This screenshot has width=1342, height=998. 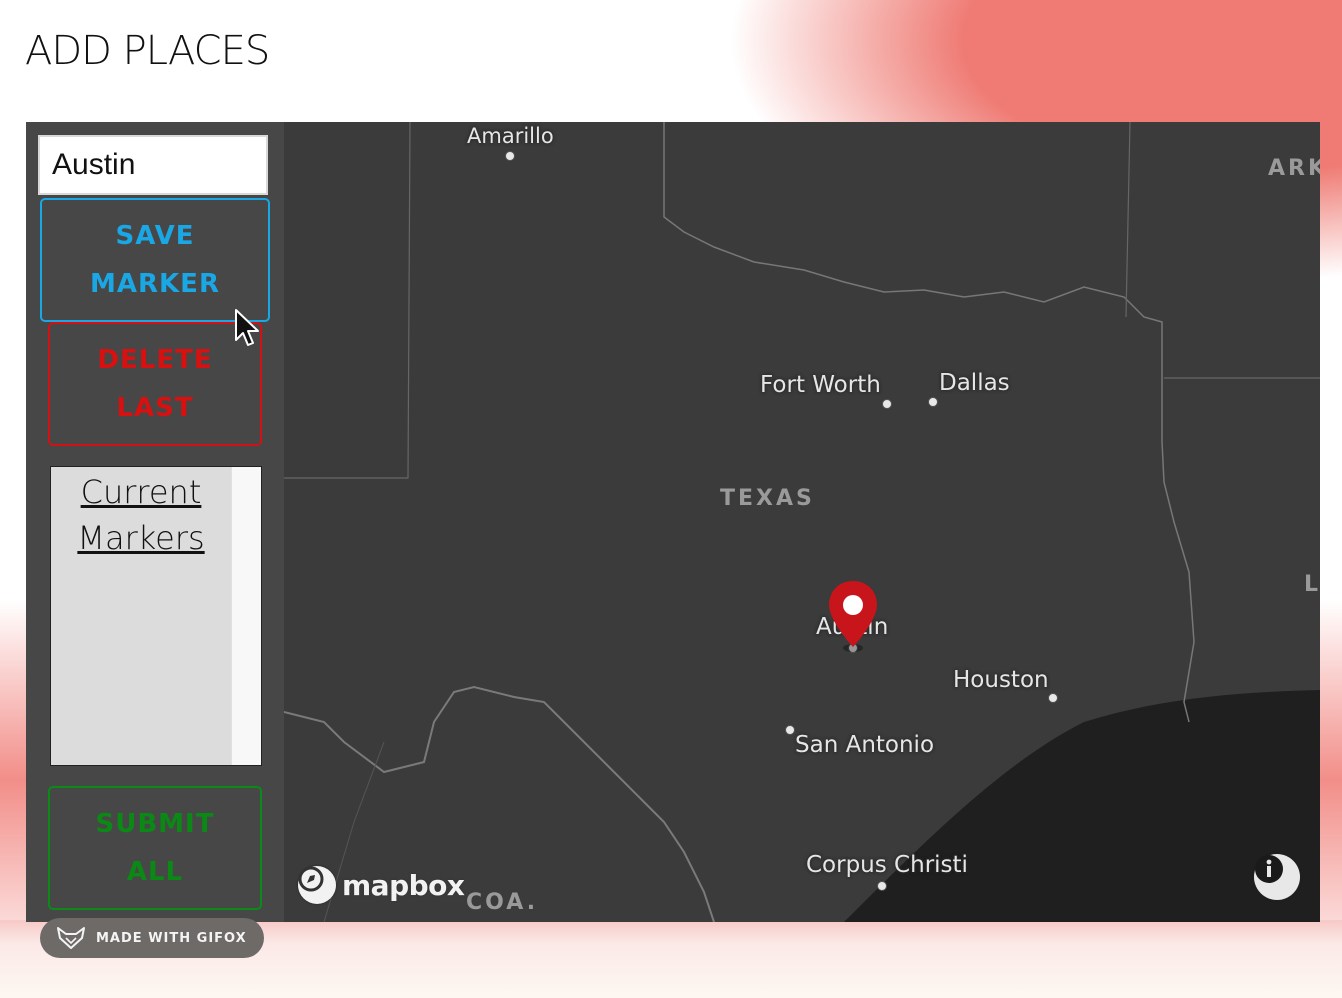 I want to click on city-label-corpus-christi: Corpus Christi, so click(x=887, y=865).